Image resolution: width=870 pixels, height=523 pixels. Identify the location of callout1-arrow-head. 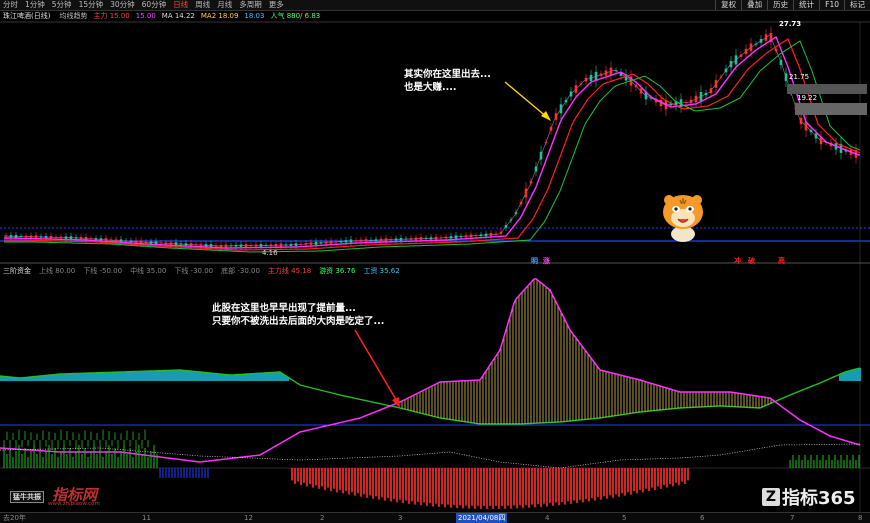
(546, 116).